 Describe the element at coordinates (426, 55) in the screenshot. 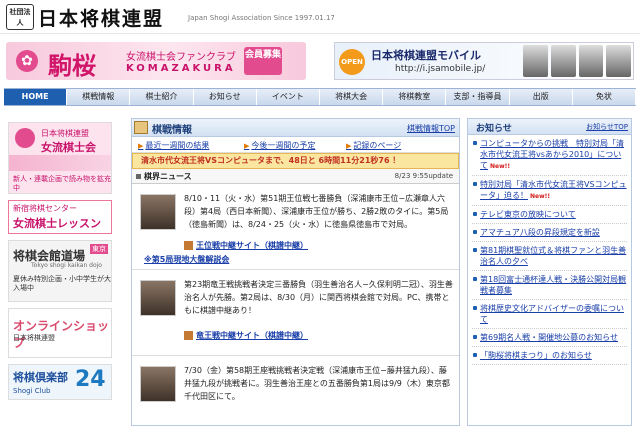

I see `mobile-title: 日本将棋連盟モバイル` at that location.